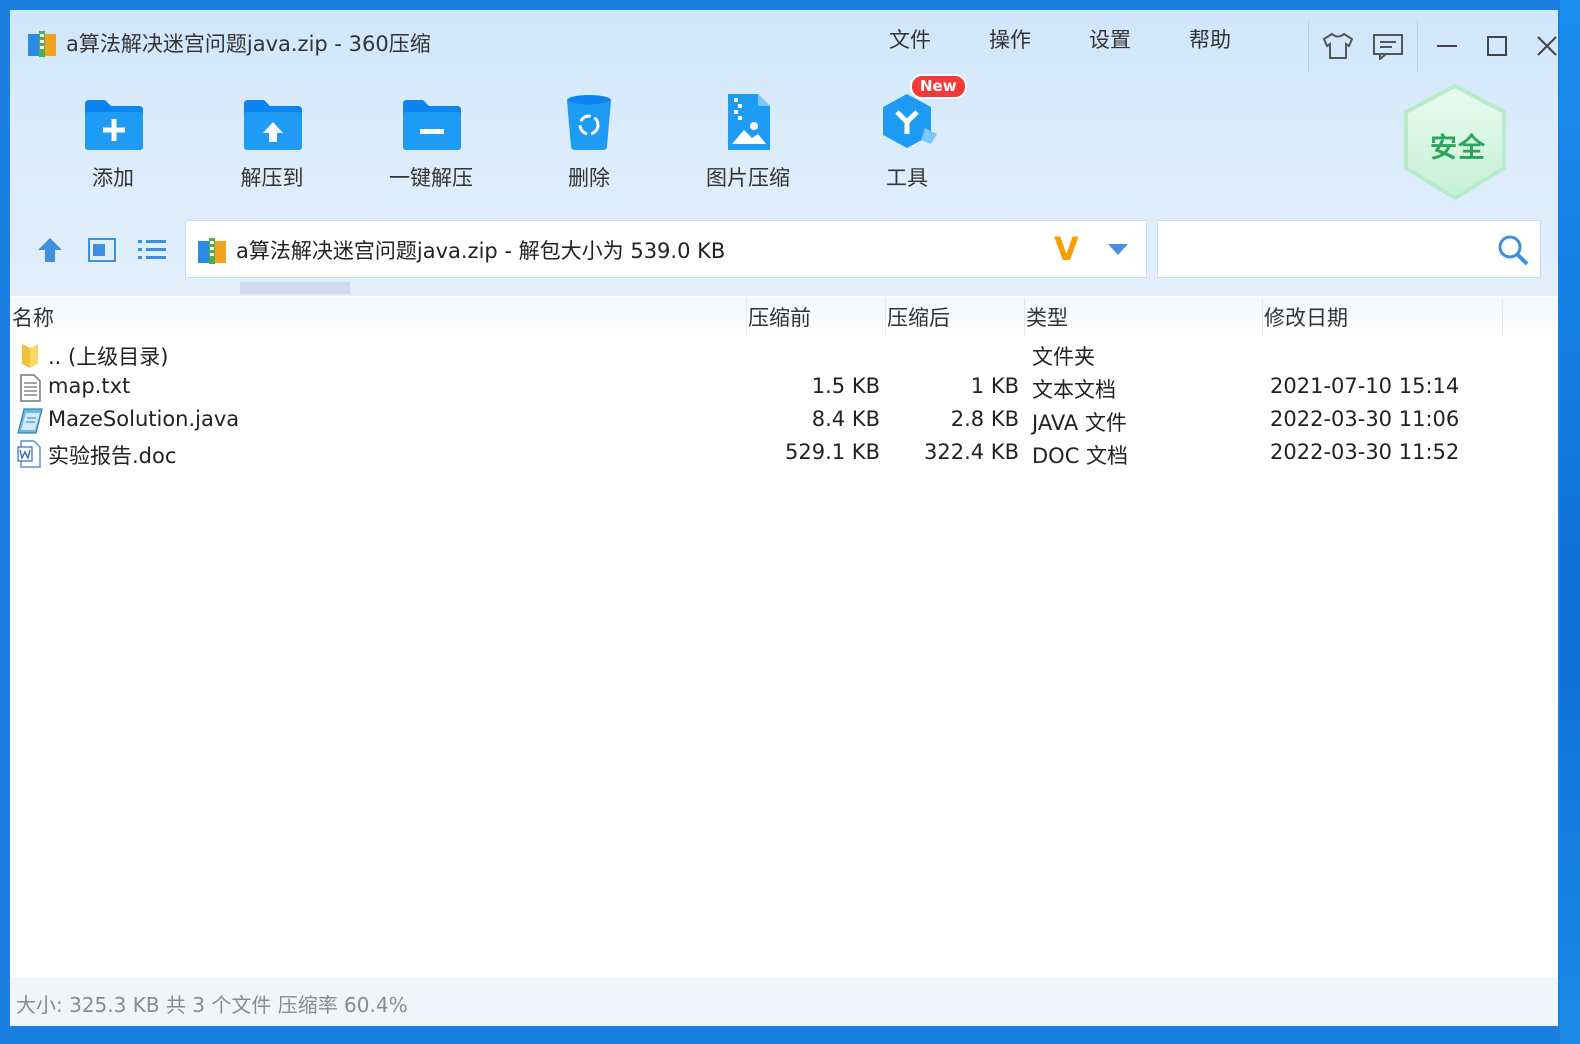 The width and height of the screenshot is (1580, 1044). I want to click on file-size-before: 8.4 KB, so click(845, 419).